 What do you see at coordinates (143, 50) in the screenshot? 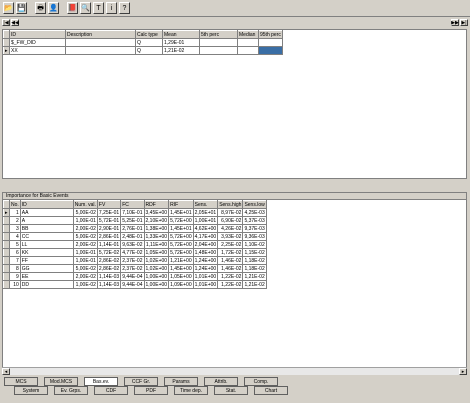
I see `table-row: ▸ XX Q 1,21E-02` at bounding box center [143, 50].